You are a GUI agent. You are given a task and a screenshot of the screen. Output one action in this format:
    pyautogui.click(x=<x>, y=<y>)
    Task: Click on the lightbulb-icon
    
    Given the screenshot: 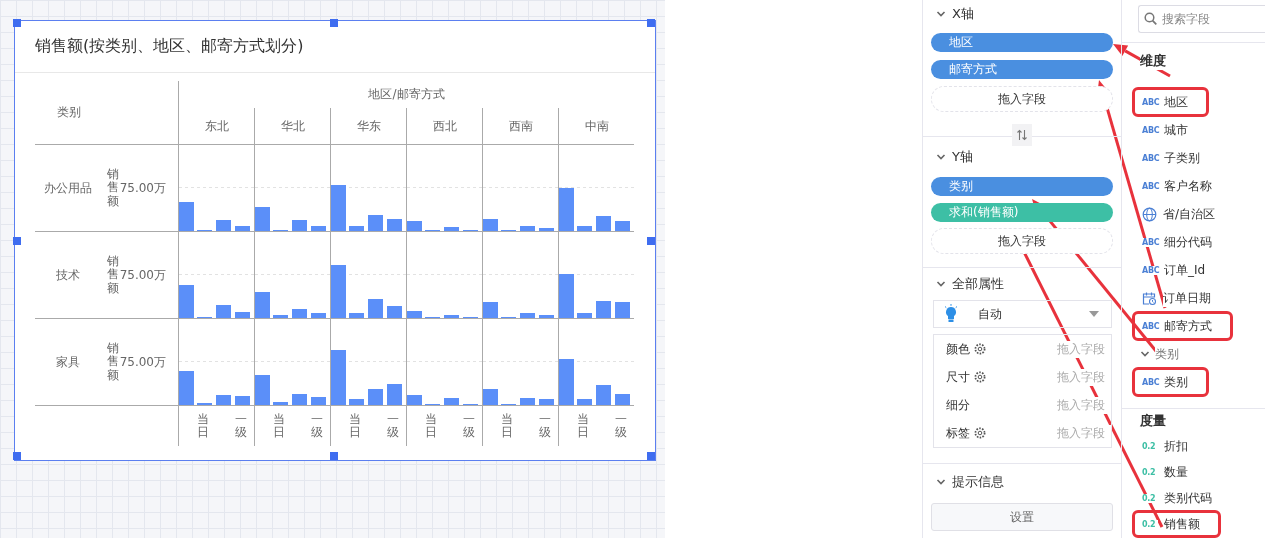 What is the action you would take?
    pyautogui.click(x=951, y=314)
    